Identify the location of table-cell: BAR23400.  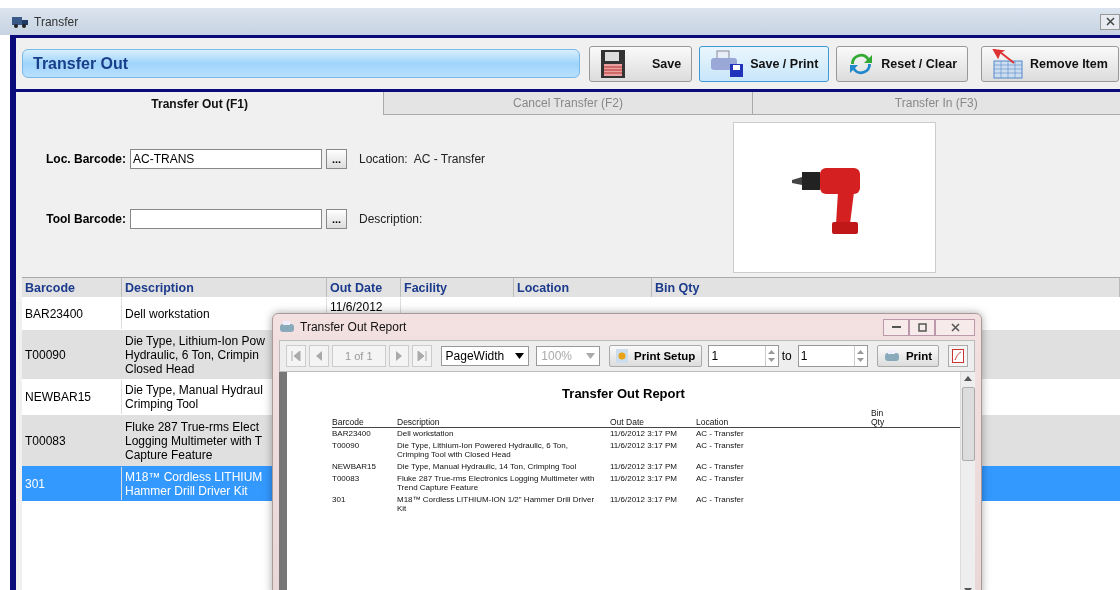
(72, 313).